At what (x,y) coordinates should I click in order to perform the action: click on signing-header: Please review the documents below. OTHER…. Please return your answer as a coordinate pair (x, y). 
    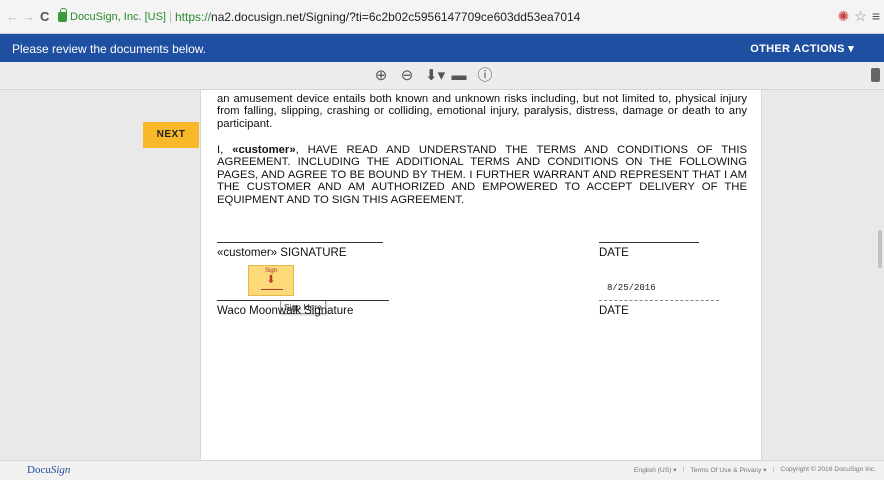
    Looking at the image, I should click on (442, 48).